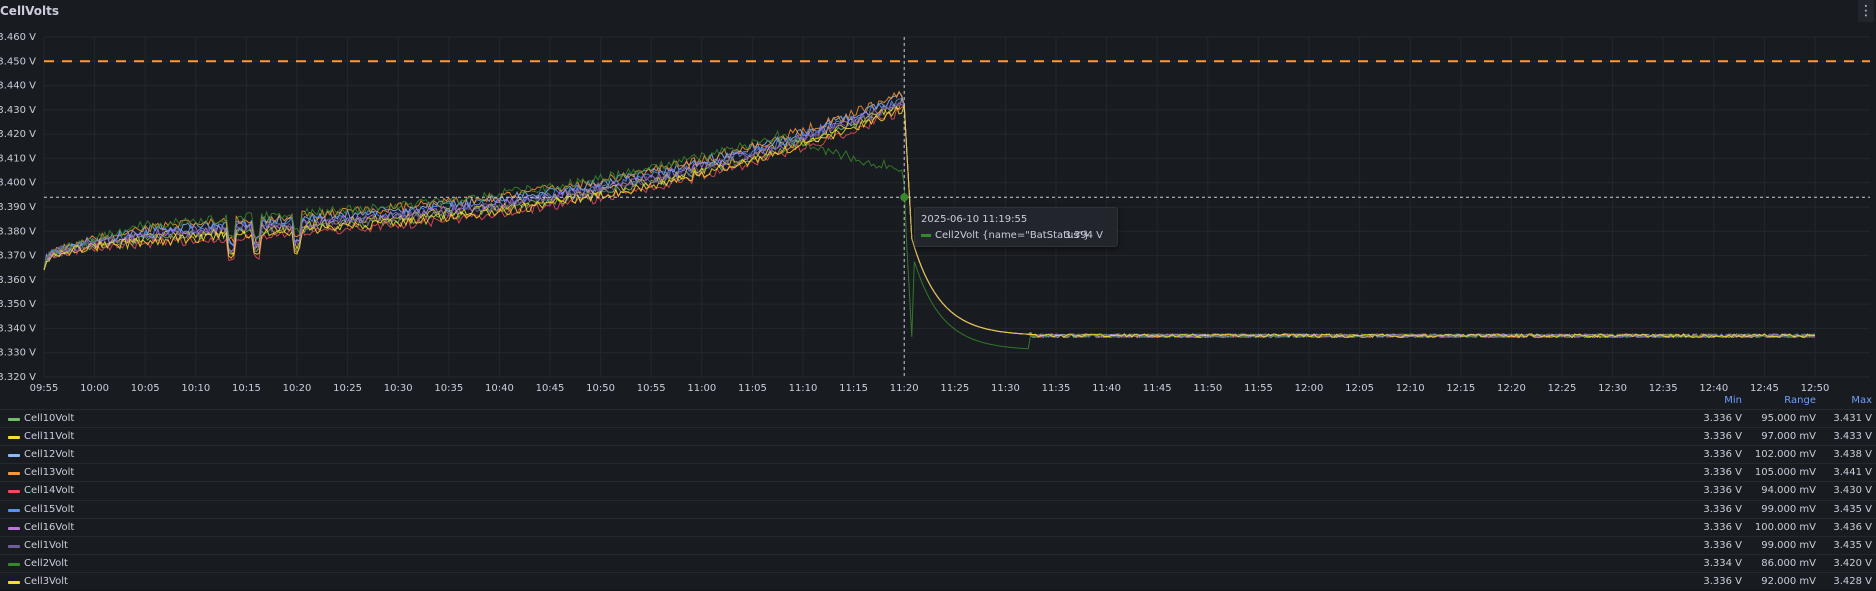  What do you see at coordinates (18, 207) in the screenshot?
I see `y-tick-label: 3.390 V` at bounding box center [18, 207].